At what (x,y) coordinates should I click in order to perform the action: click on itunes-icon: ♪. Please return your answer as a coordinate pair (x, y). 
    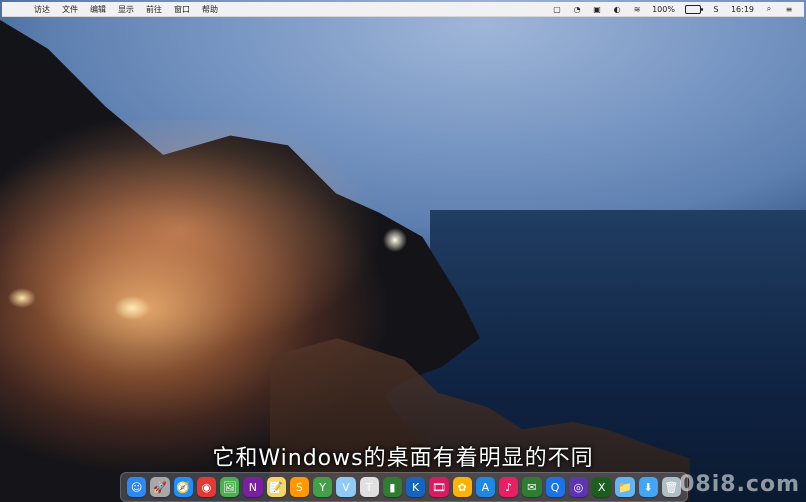
    Looking at the image, I should click on (509, 487).